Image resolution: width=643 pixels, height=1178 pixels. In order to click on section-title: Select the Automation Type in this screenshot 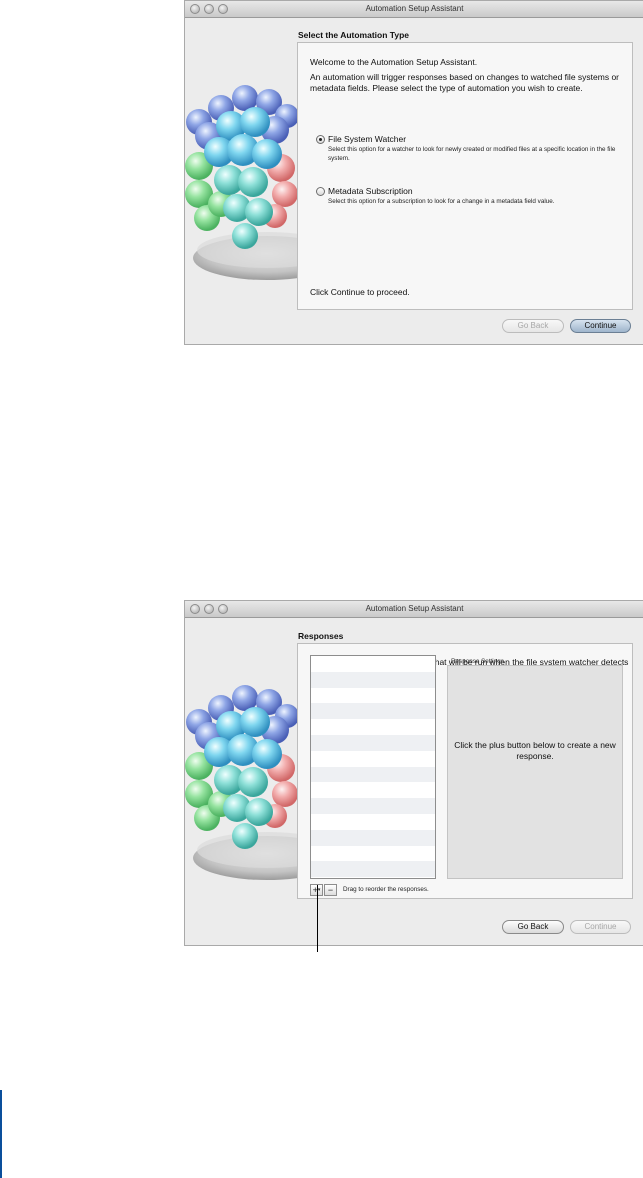, I will do `click(353, 35)`.